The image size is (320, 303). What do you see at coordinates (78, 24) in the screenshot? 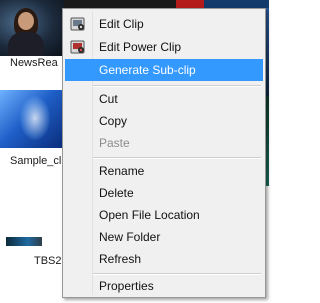
I see `edit-clip-icon` at bounding box center [78, 24].